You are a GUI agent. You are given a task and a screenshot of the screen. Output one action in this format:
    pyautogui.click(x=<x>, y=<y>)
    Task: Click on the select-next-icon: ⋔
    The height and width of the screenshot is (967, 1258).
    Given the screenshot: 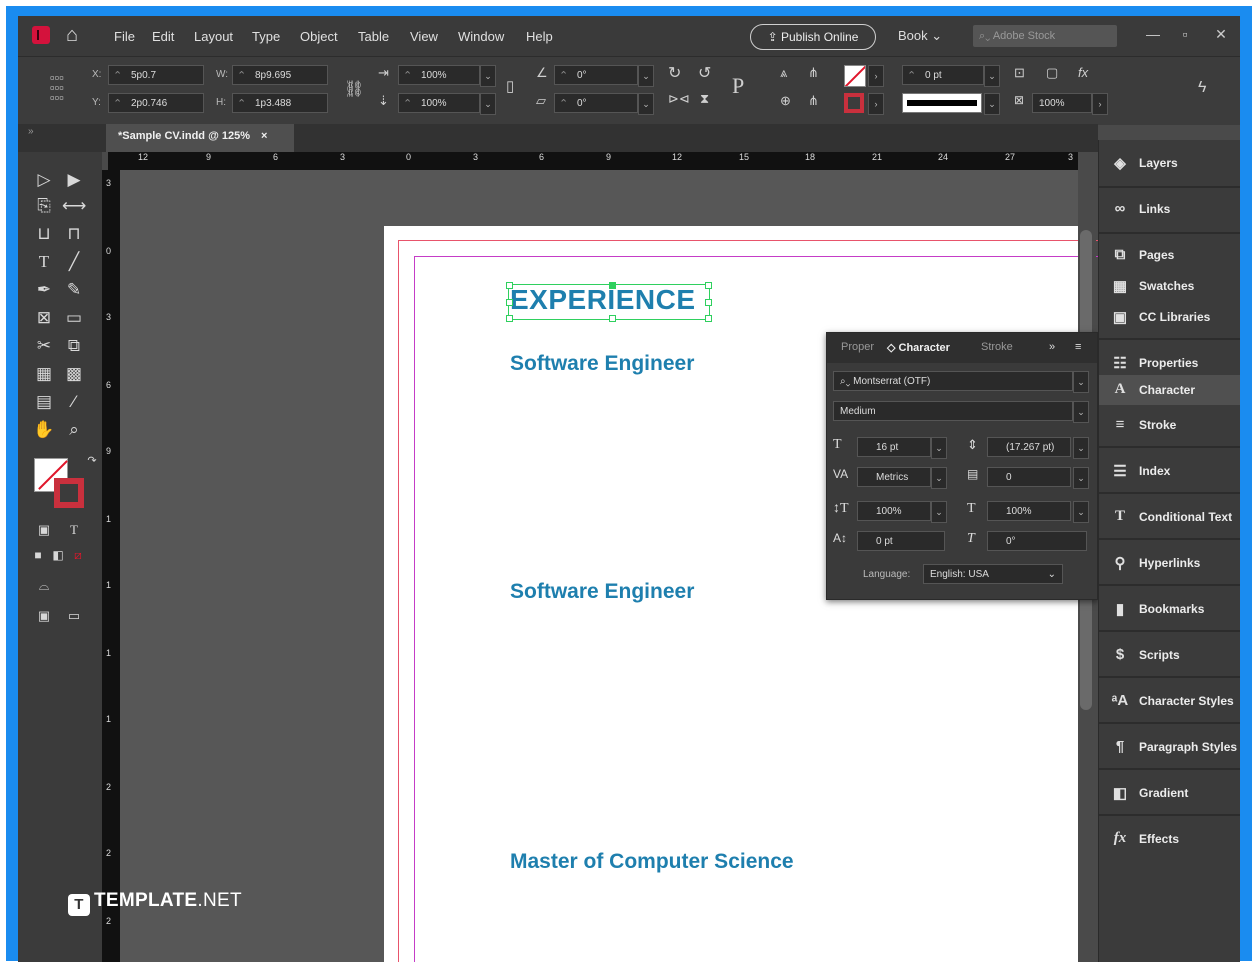 What is the action you would take?
    pyautogui.click(x=813, y=101)
    